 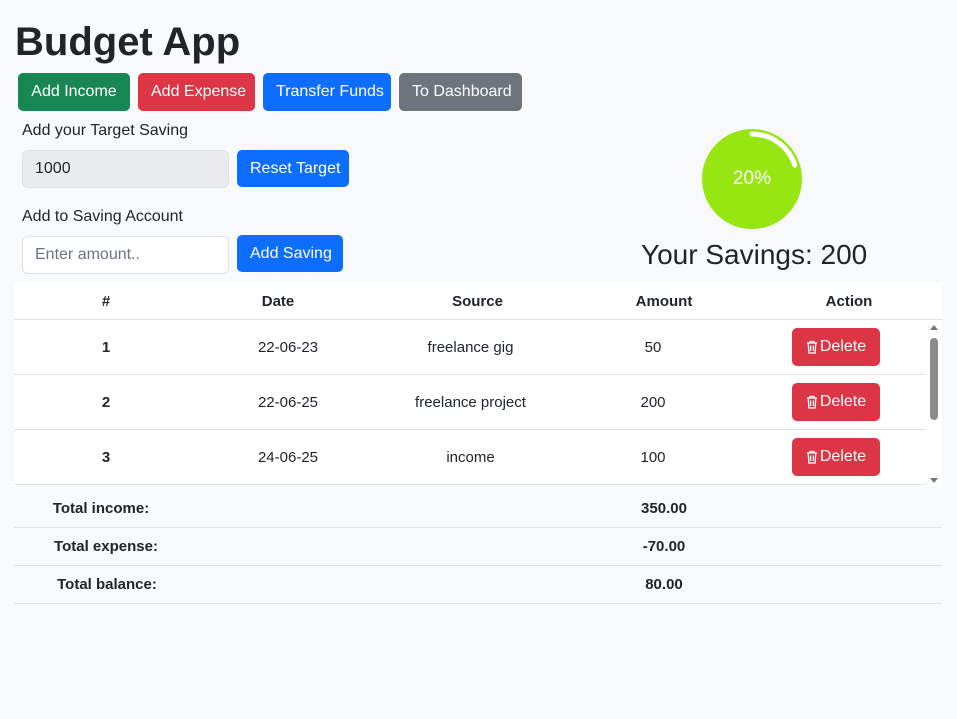 What do you see at coordinates (664, 584) in the screenshot?
I see `total-balance-value: 80.00` at bounding box center [664, 584].